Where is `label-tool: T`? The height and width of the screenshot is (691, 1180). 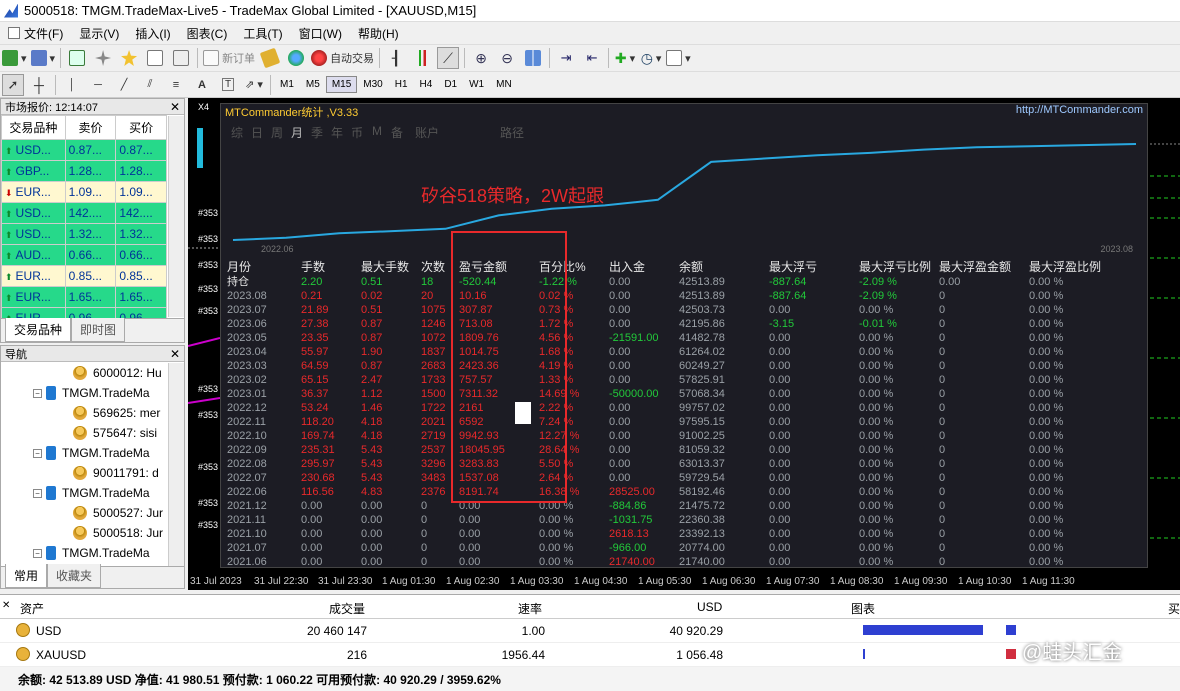
label-tool: T is located at coordinates (228, 85).